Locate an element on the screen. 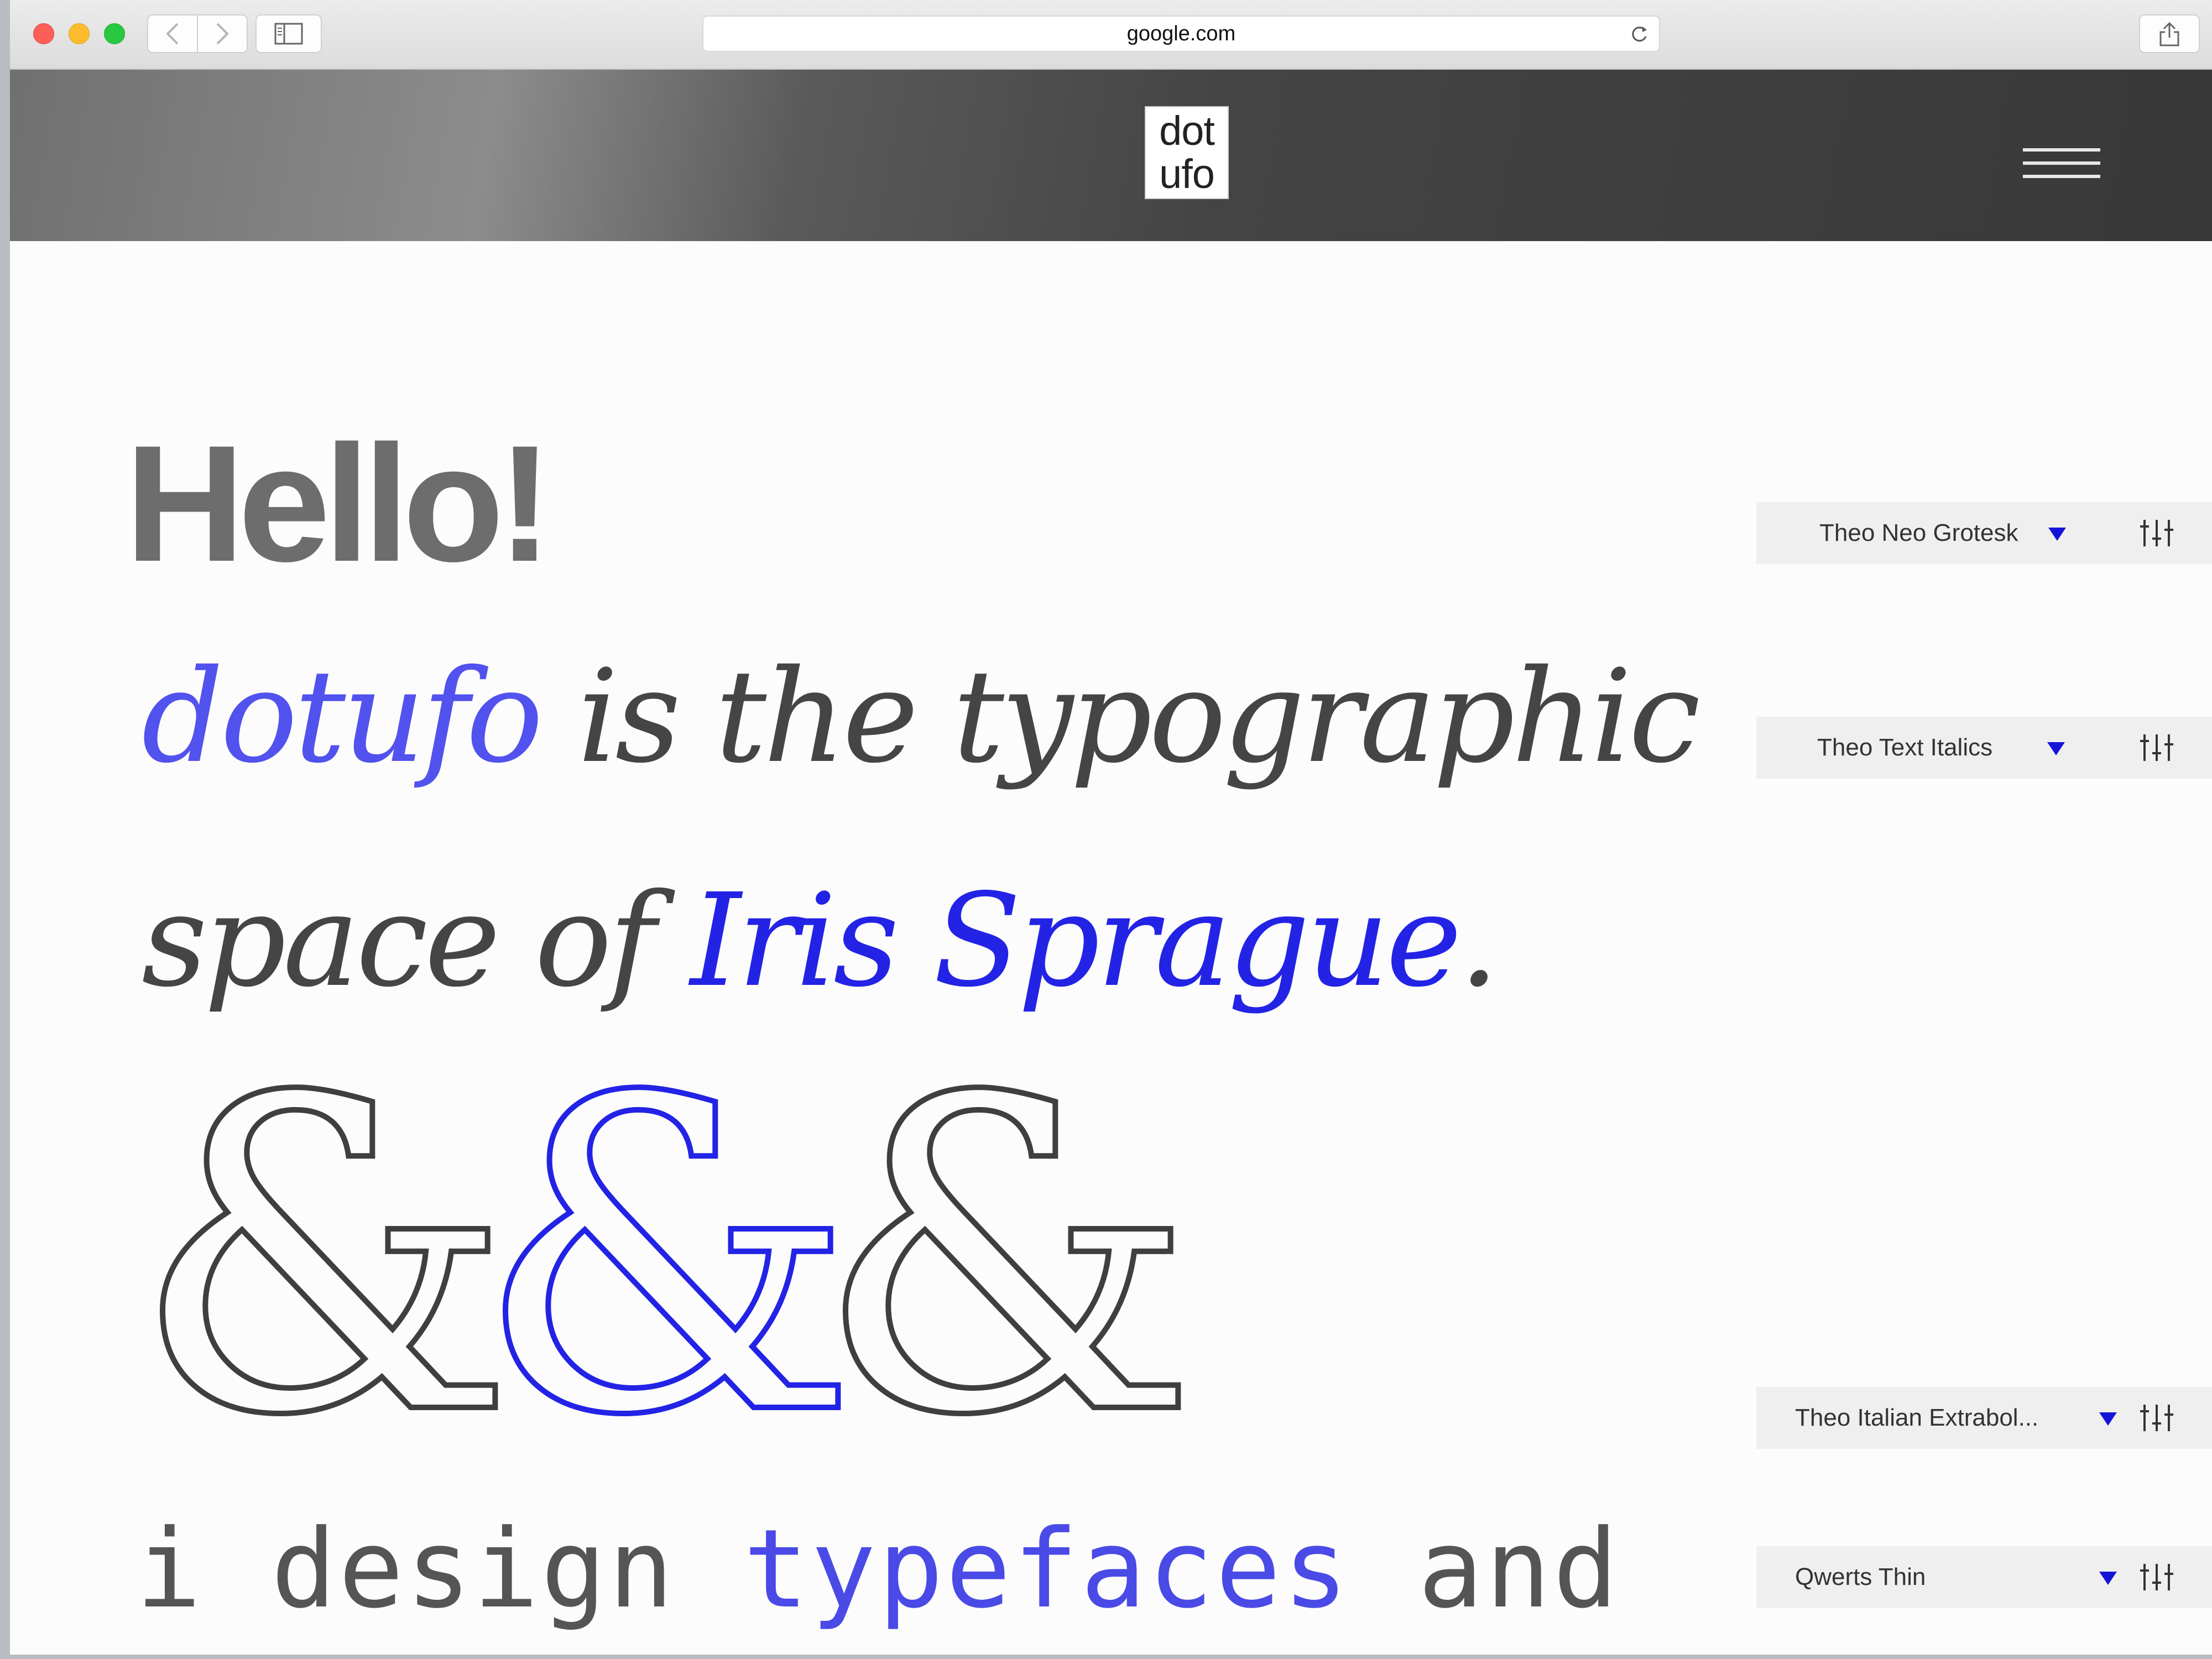 Image resolution: width=2212 pixels, height=1659 pixels. typefaces-link: typefaces is located at coordinates (1047, 1569).